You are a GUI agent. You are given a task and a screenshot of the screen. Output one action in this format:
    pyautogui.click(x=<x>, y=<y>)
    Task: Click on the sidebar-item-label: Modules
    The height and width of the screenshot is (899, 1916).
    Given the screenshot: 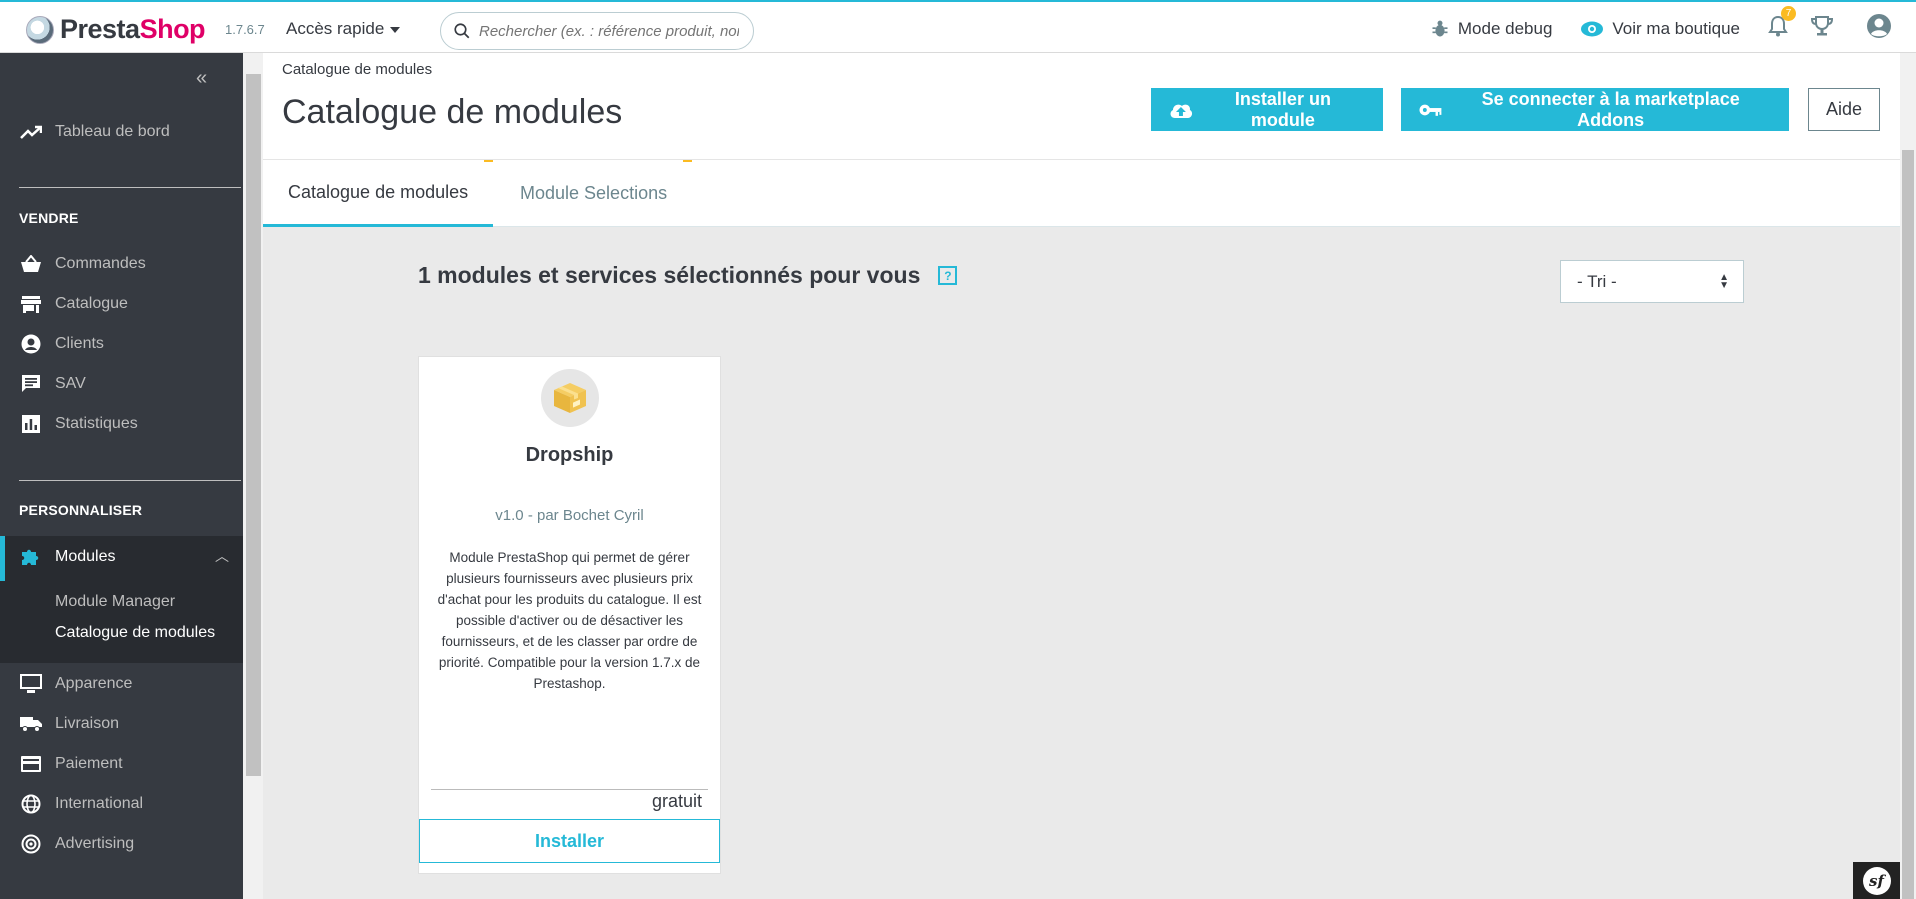 What is the action you would take?
    pyautogui.click(x=85, y=556)
    